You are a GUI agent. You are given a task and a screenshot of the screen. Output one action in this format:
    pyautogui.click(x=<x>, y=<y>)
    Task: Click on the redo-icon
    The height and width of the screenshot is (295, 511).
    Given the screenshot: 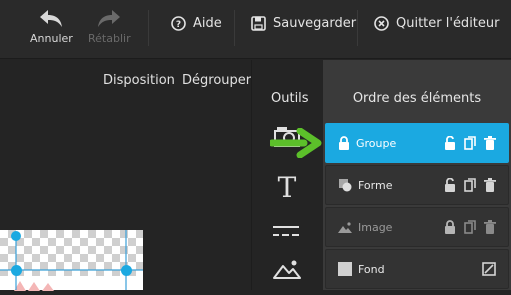 What is the action you would take?
    pyautogui.click(x=109, y=18)
    